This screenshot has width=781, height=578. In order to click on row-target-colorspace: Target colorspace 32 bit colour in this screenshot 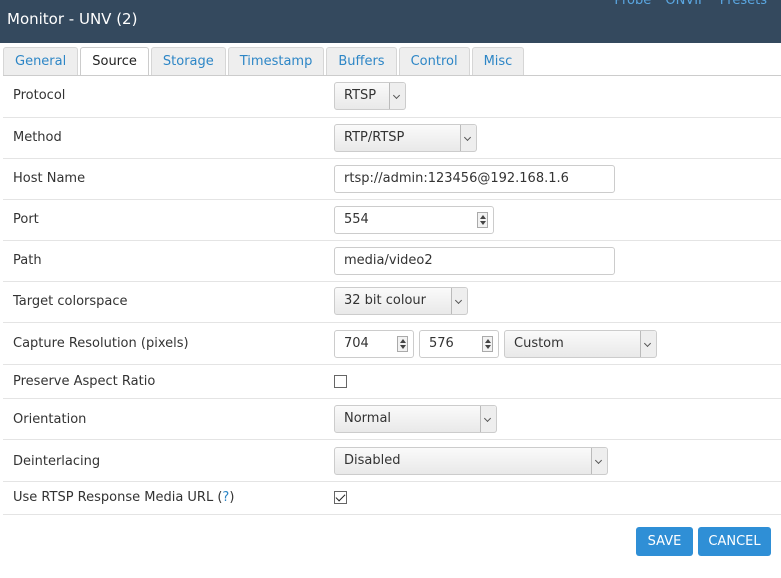, I will do `click(392, 302)`.